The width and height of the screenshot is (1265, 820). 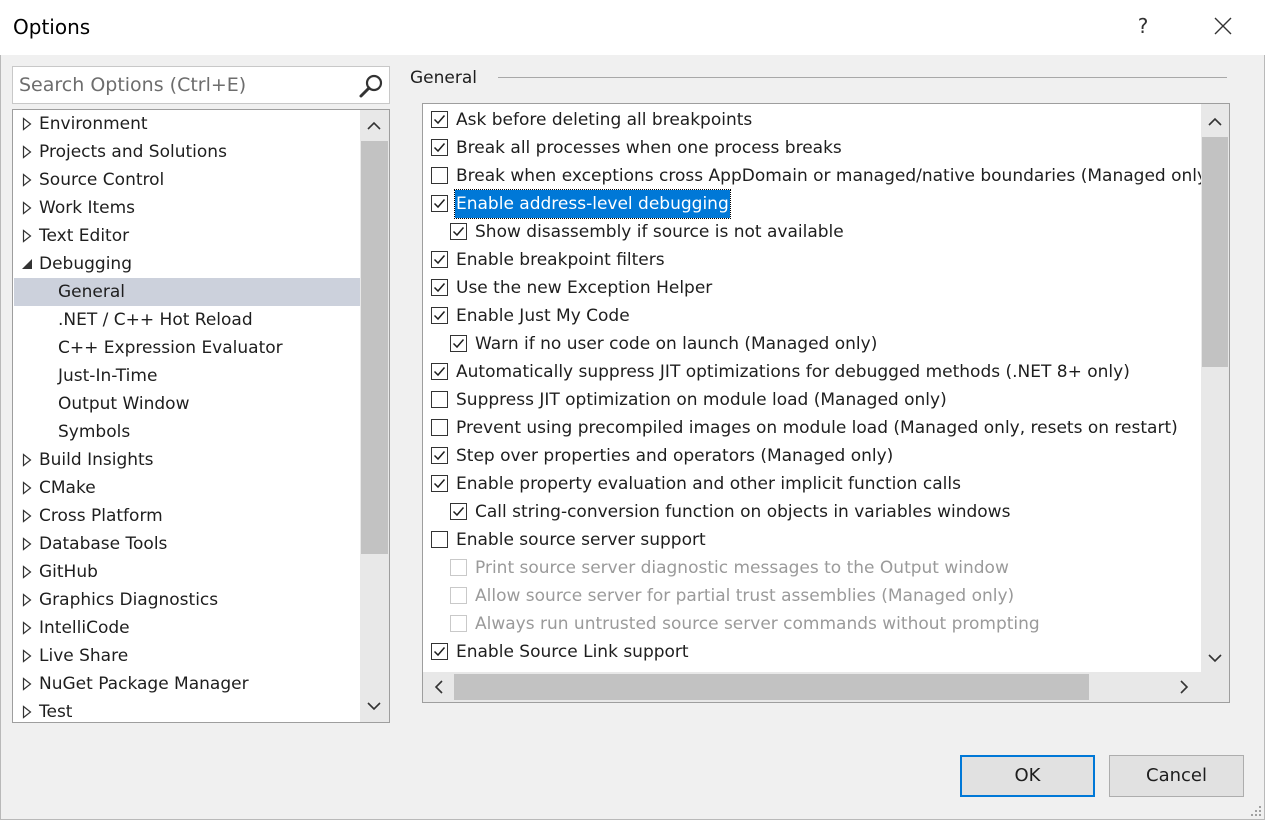 What do you see at coordinates (101, 516) in the screenshot?
I see `tree-item-label: Cross Platform` at bounding box center [101, 516].